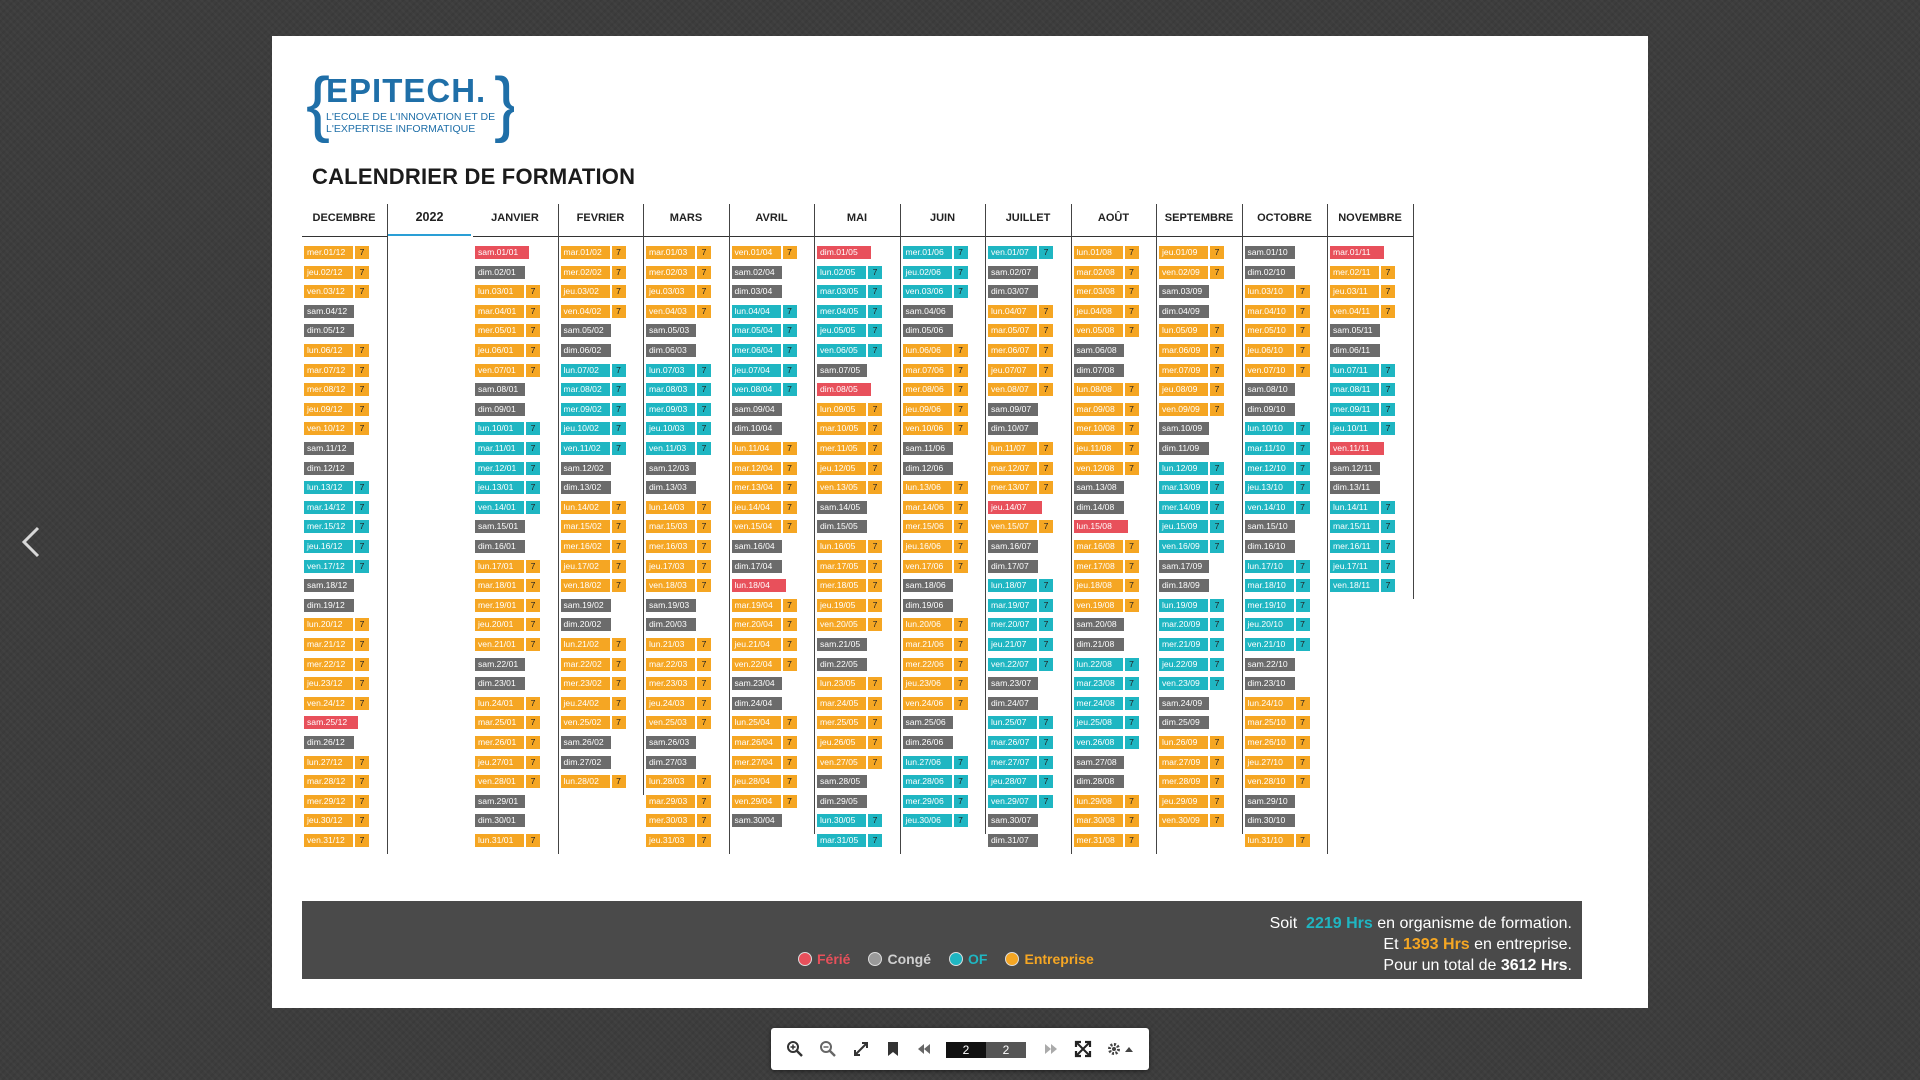 This screenshot has height=1080, width=1920. What do you see at coordinates (31, 542) in the screenshot?
I see `previous-page-arrow-icon` at bounding box center [31, 542].